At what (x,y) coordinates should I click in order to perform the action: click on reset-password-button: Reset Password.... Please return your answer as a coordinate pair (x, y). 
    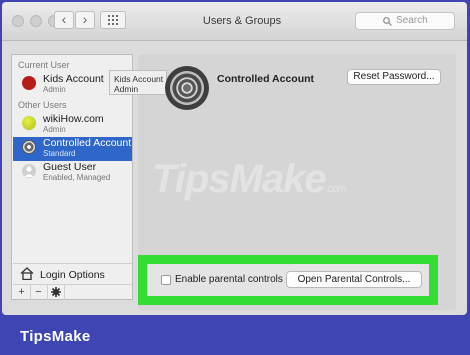
    Looking at the image, I should click on (394, 77).